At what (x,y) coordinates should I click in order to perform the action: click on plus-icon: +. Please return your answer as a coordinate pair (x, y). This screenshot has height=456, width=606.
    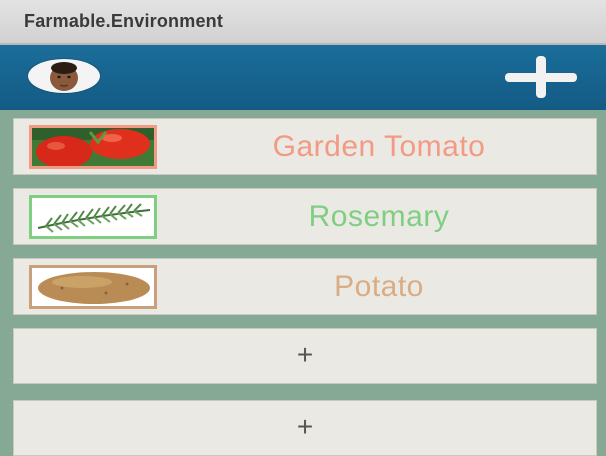
    Looking at the image, I should click on (305, 354).